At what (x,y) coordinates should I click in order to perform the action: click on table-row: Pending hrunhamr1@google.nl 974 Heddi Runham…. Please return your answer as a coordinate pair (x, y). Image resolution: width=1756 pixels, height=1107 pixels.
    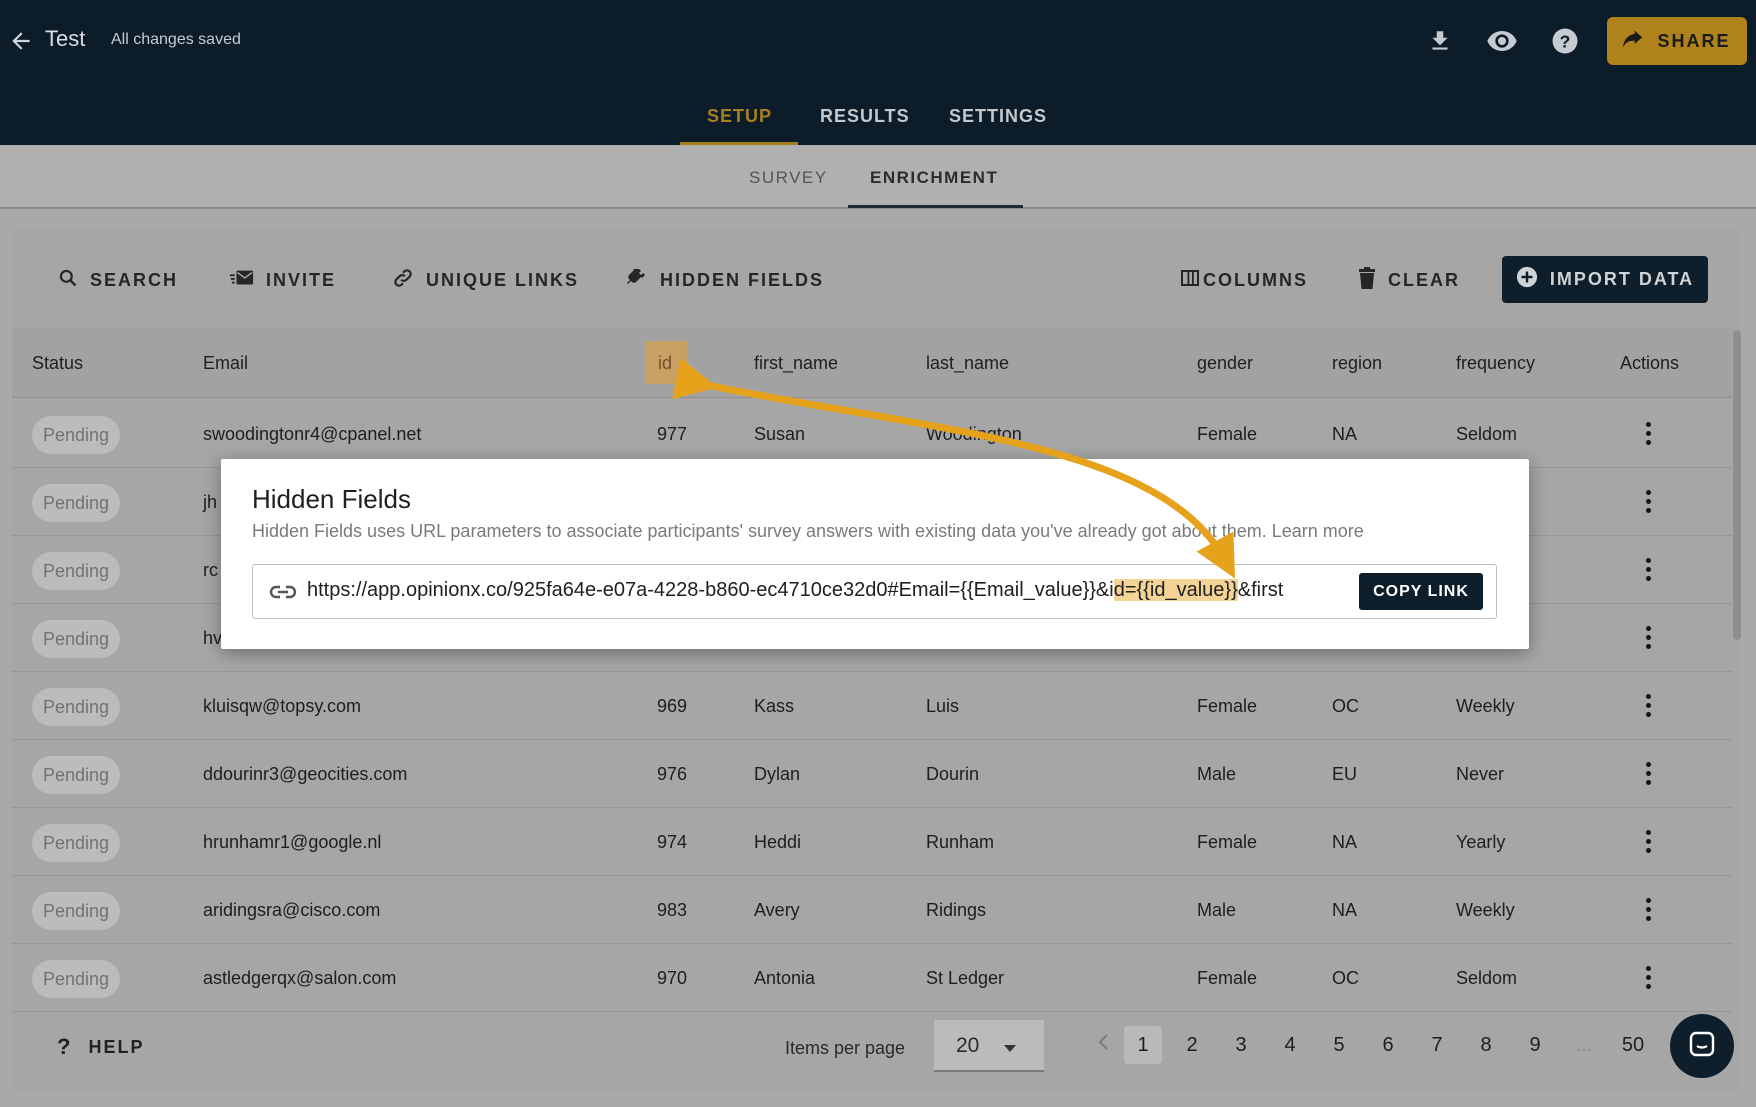
    Looking at the image, I should click on (872, 842).